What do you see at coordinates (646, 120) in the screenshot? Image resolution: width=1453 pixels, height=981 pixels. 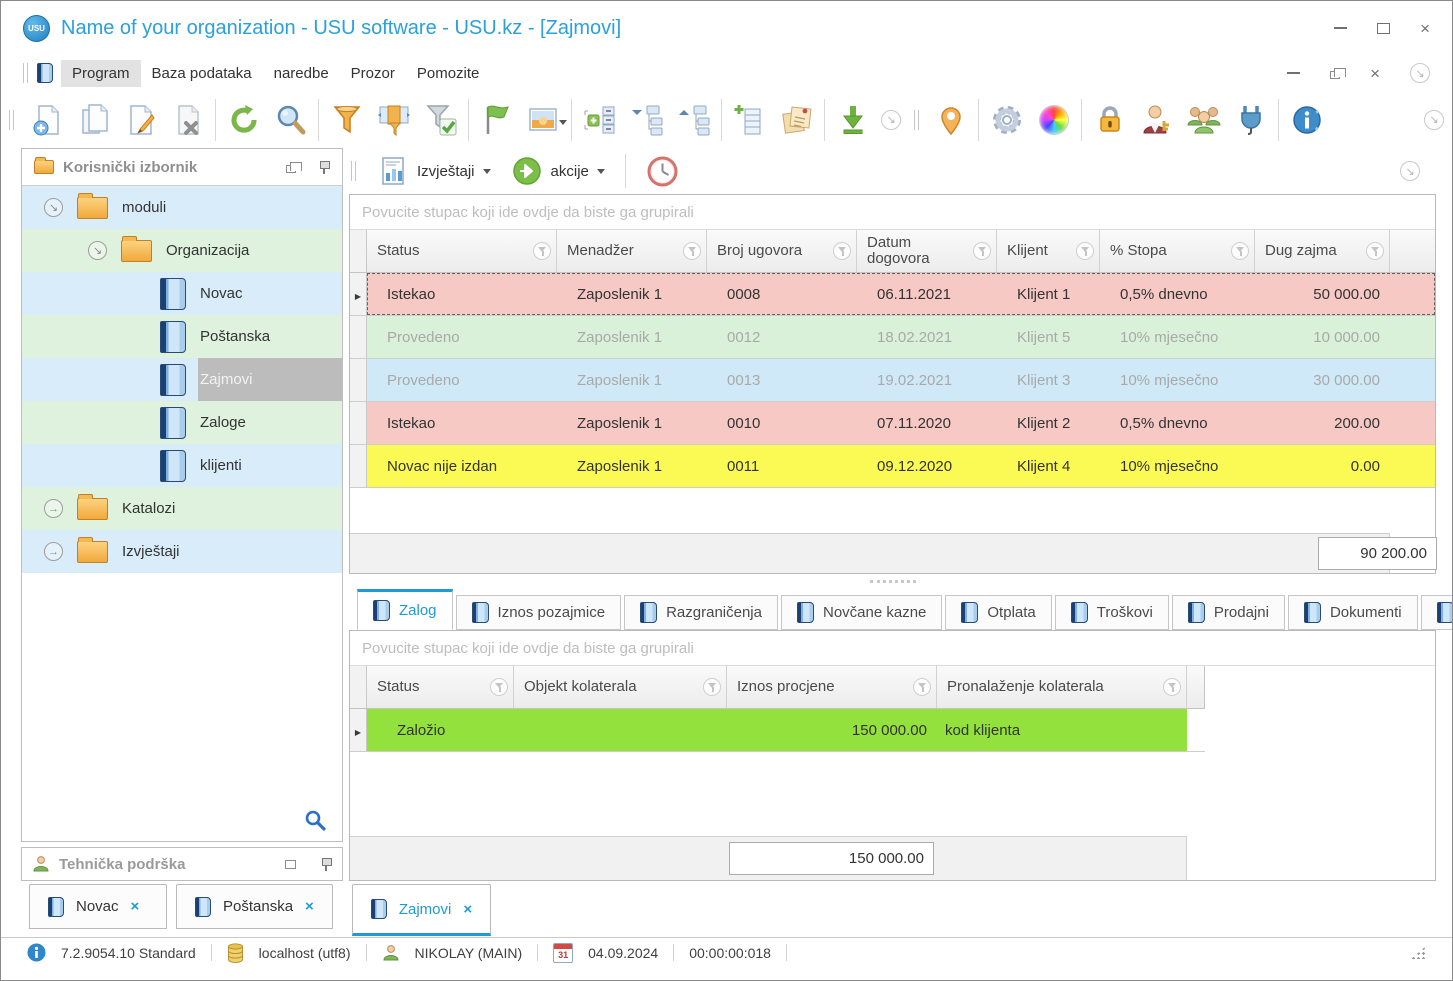 I see `collapse-branch-button` at bounding box center [646, 120].